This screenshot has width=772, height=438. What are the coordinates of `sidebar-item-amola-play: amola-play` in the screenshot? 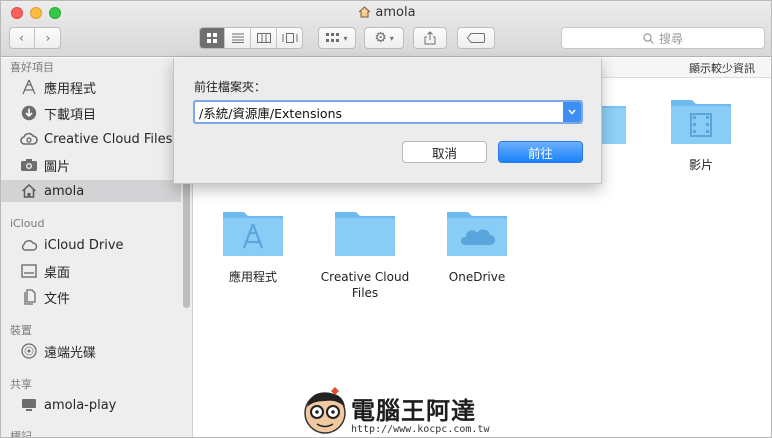 It's located at (91, 405).